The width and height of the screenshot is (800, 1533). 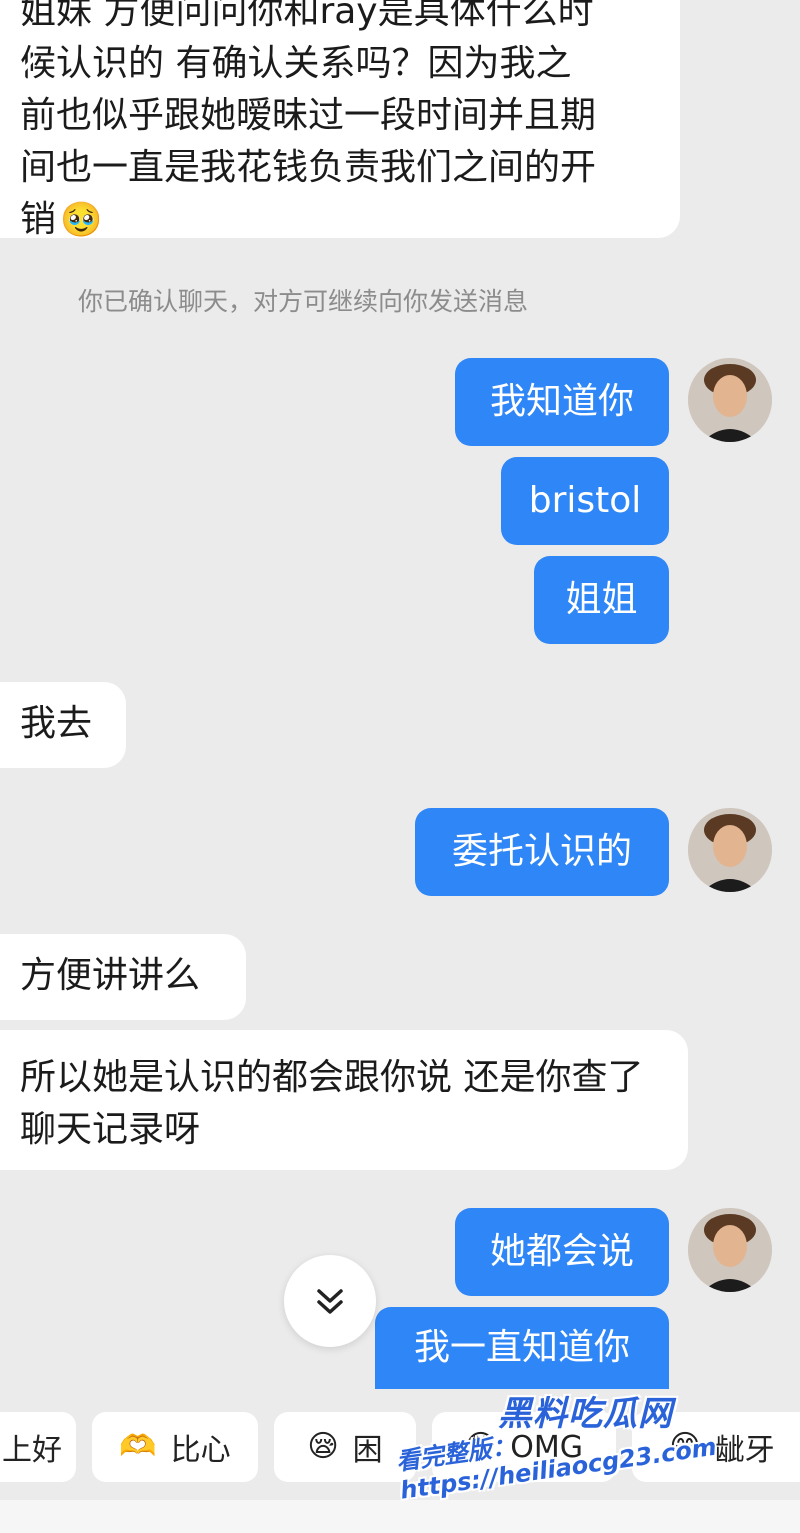 What do you see at coordinates (562, 1252) in the screenshot?
I see `outgoing-message: 她都会说` at bounding box center [562, 1252].